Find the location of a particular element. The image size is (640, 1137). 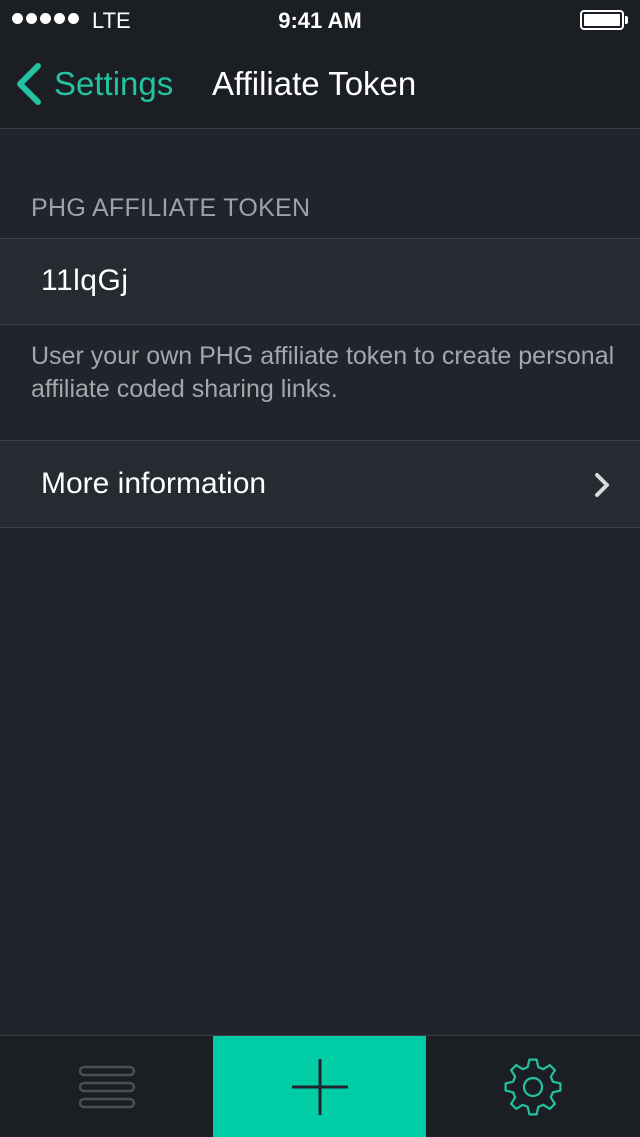

battery-icon is located at coordinates (602, 20).